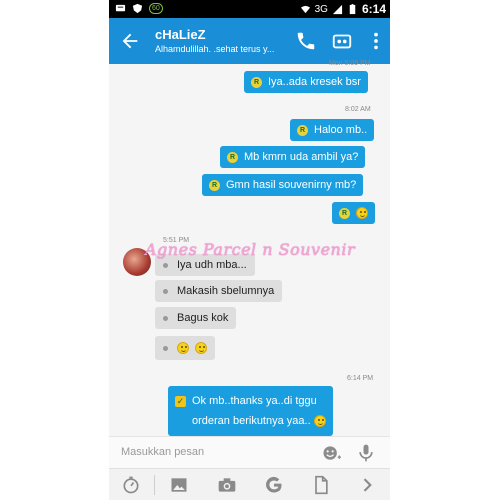  Describe the element at coordinates (350, 63) in the screenshot. I see `timestamp: Mon 5:09 PM` at that location.